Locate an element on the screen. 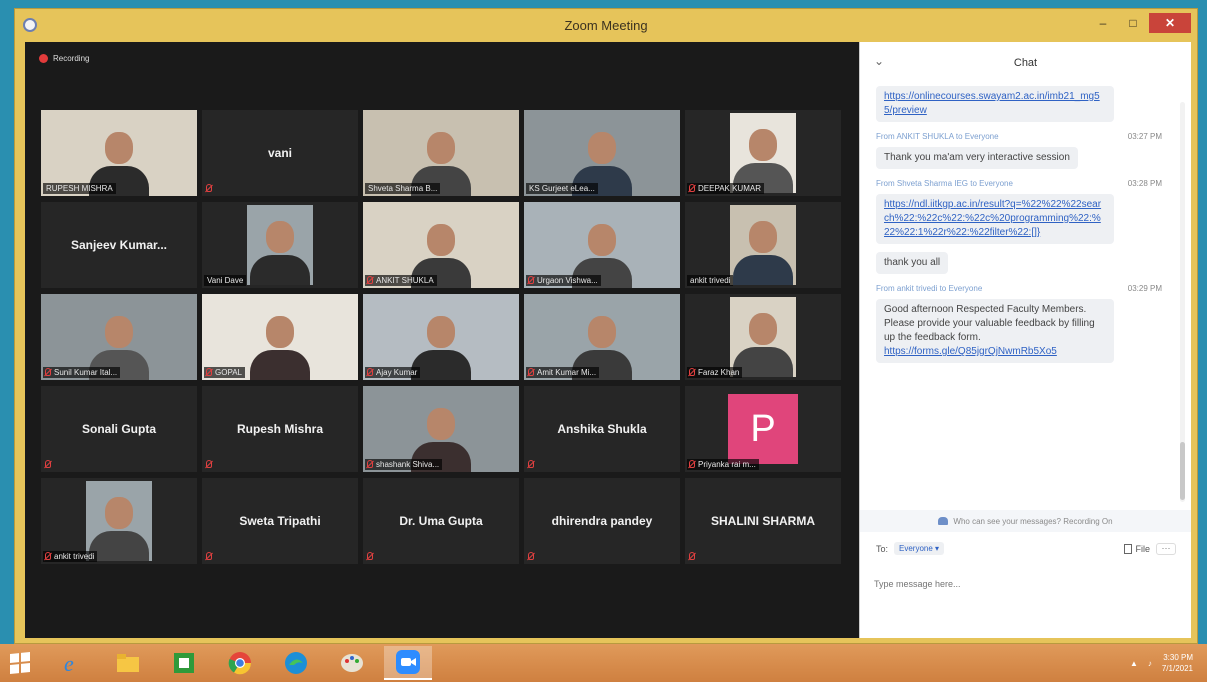 This screenshot has width=1207, height=682. file-button: File is located at coordinates (1137, 548).